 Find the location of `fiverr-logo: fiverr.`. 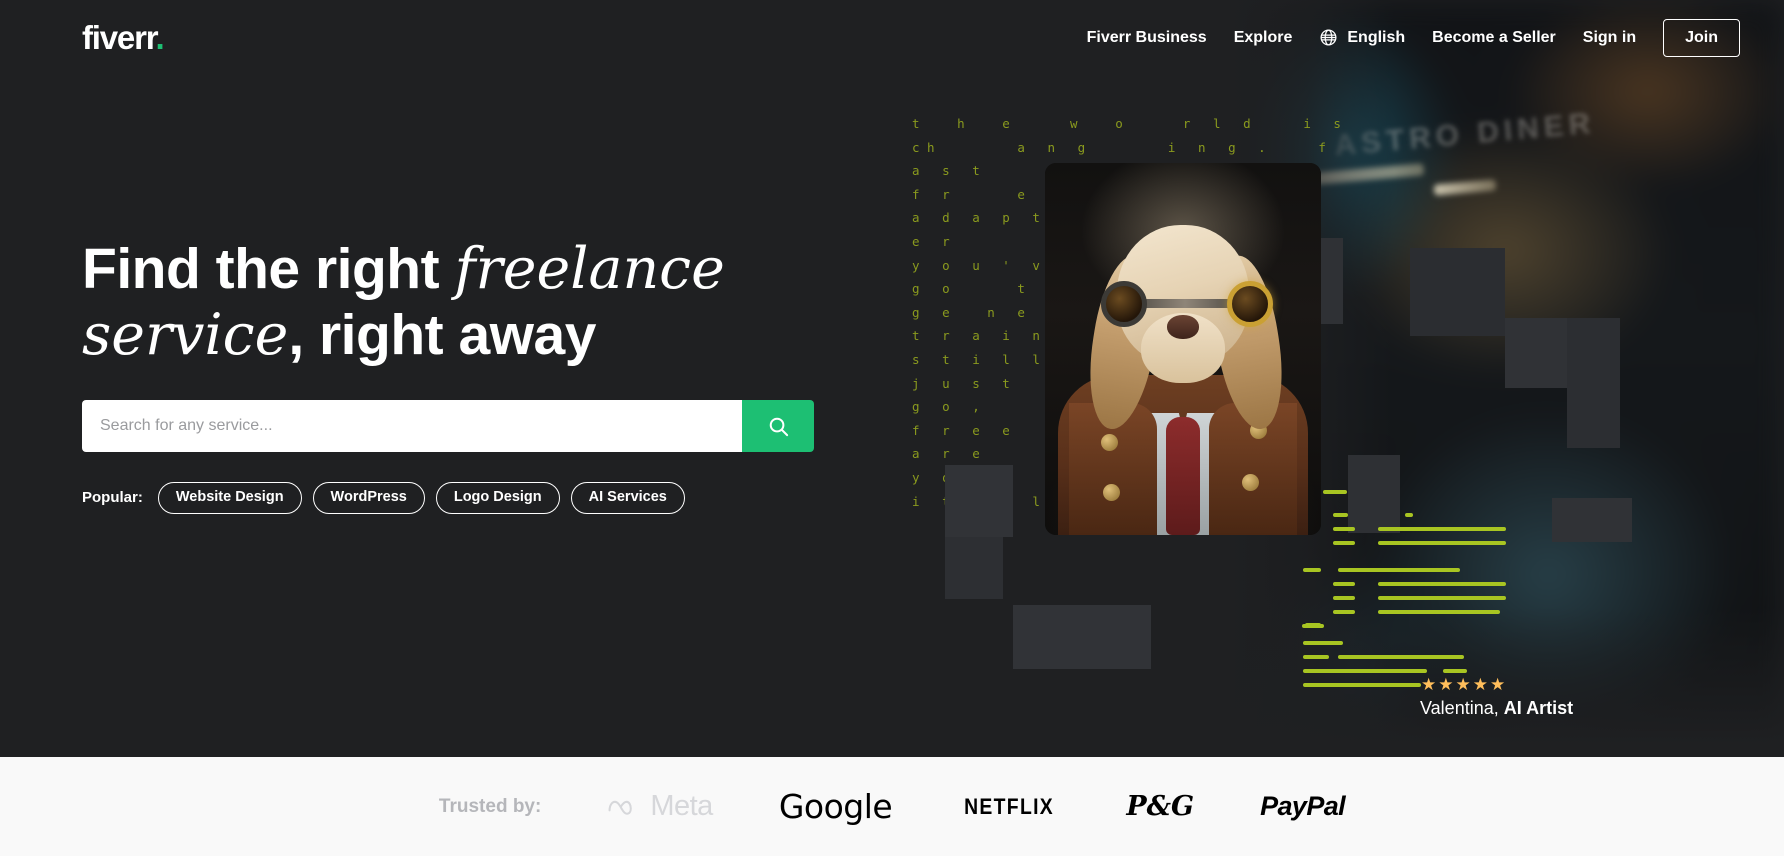

fiverr-logo: fiverr. is located at coordinates (123, 37).